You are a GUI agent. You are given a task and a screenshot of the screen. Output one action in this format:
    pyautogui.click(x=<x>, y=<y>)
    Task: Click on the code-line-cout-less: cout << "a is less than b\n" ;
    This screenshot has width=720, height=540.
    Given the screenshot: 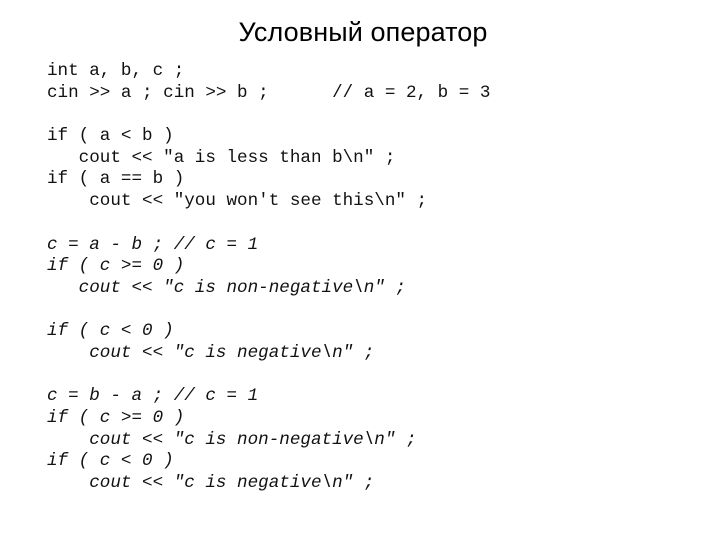 What is the action you would take?
    pyautogui.click(x=221, y=157)
    